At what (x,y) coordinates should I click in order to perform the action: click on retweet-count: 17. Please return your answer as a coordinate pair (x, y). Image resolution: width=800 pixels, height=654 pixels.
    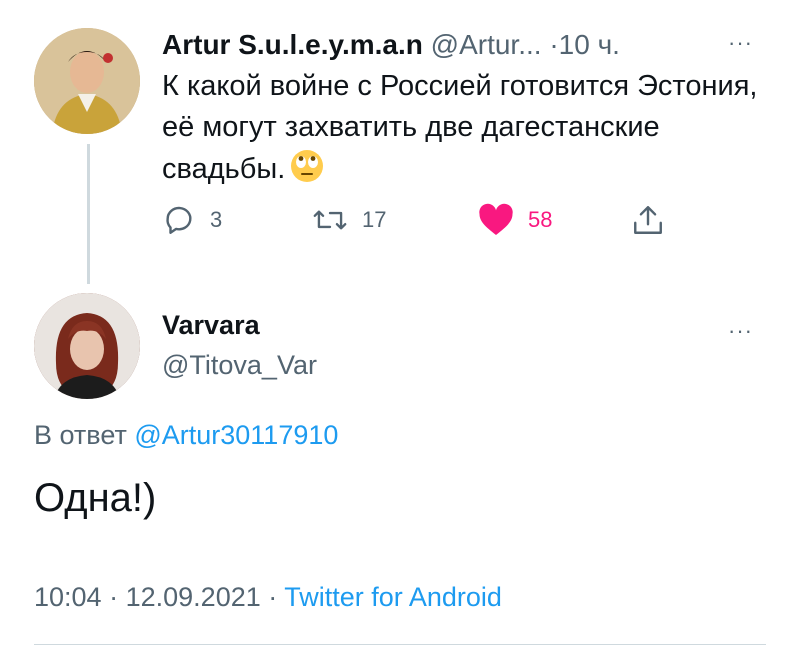
    Looking at the image, I should click on (374, 219).